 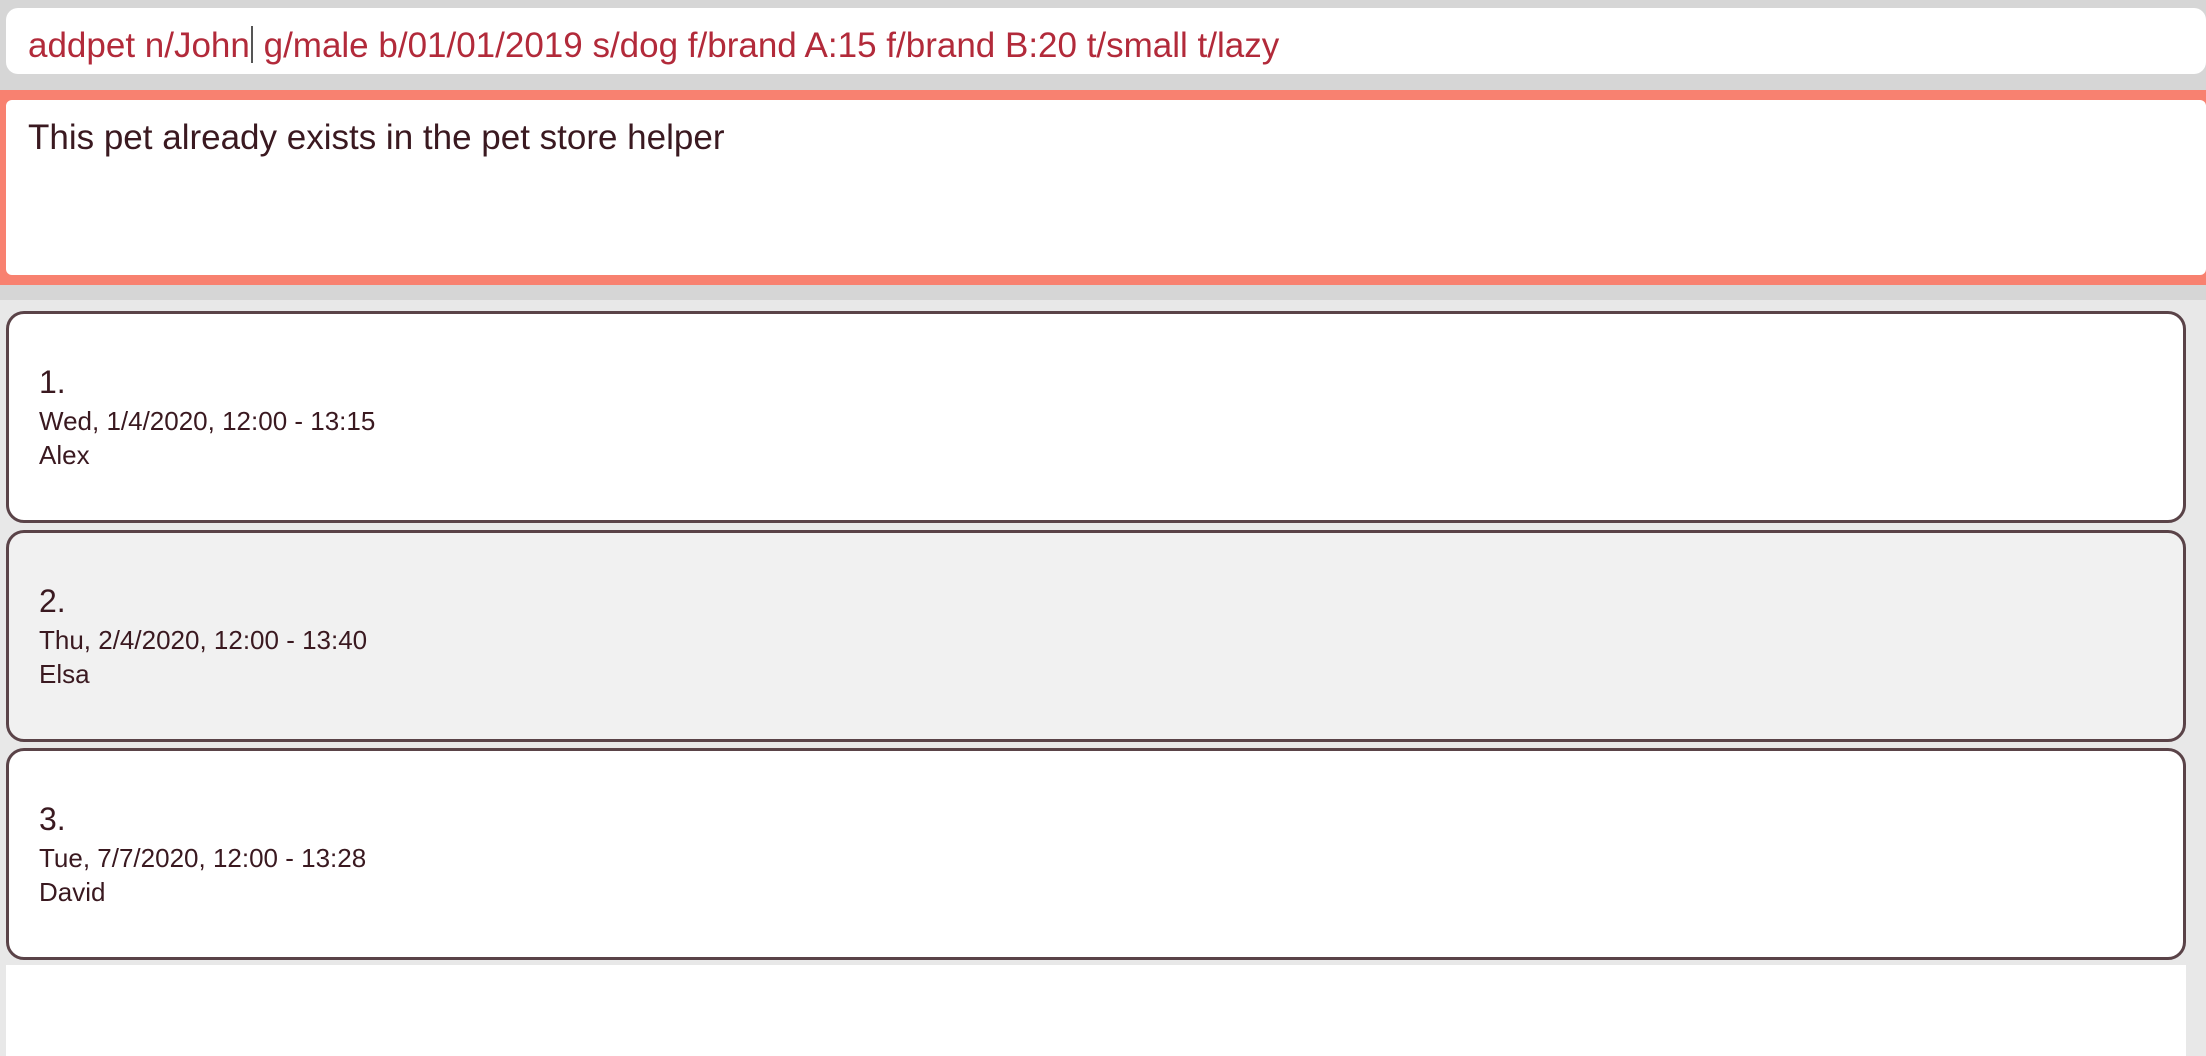 I want to click on schedule-card-index: 1., so click(x=52, y=382).